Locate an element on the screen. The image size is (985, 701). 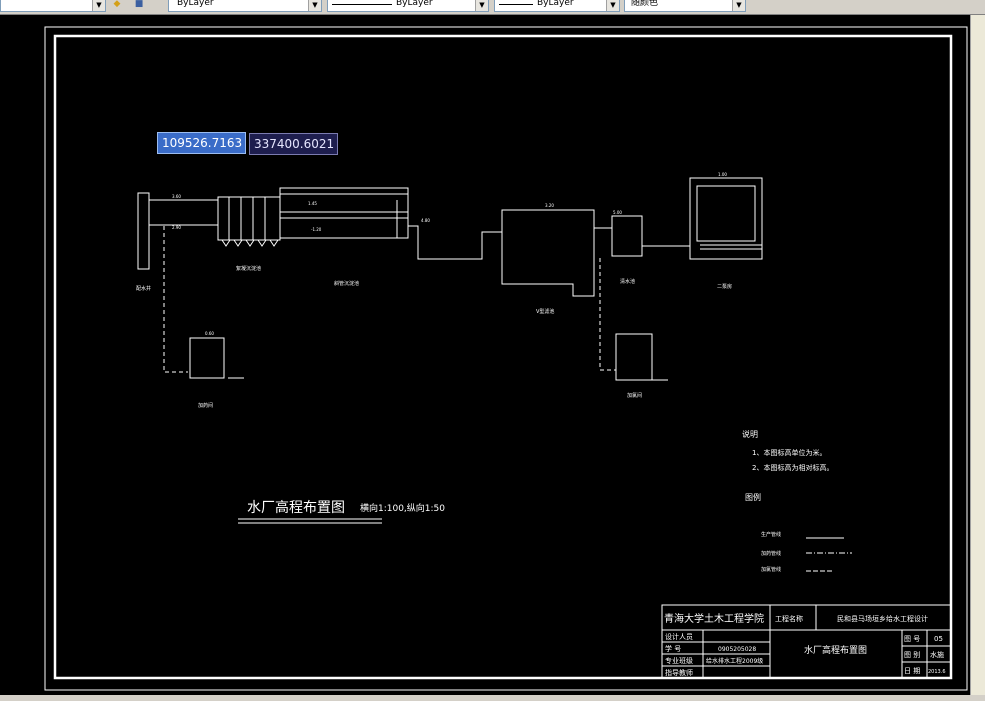
layer-stack-icon: ■ is located at coordinates (139, 5).